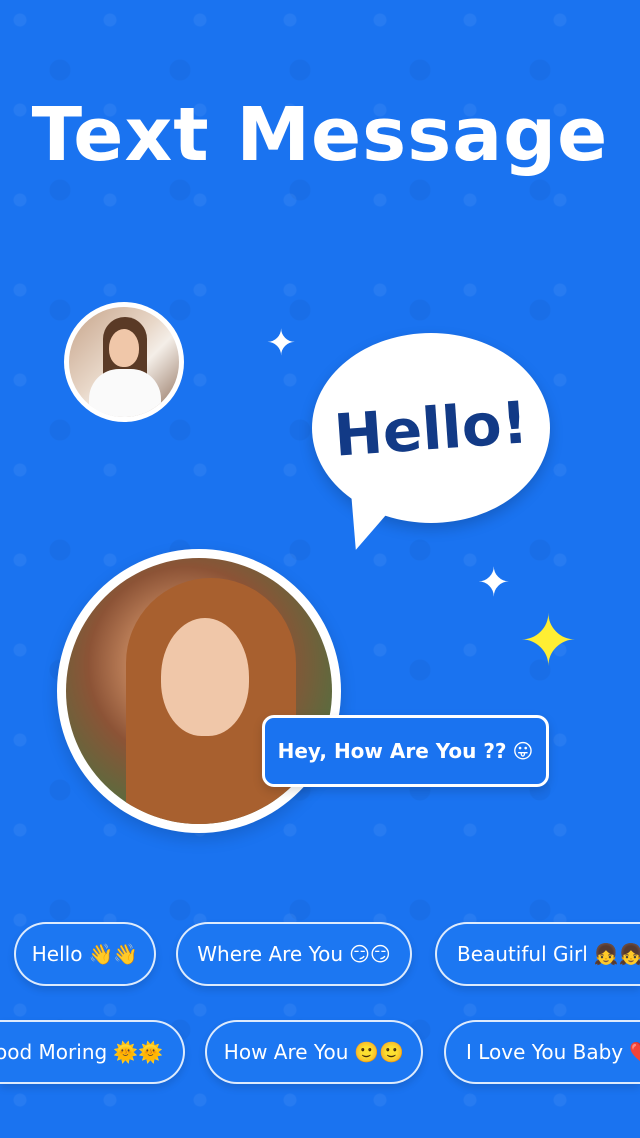  I want to click on avatar-small-photo, so click(124, 362).